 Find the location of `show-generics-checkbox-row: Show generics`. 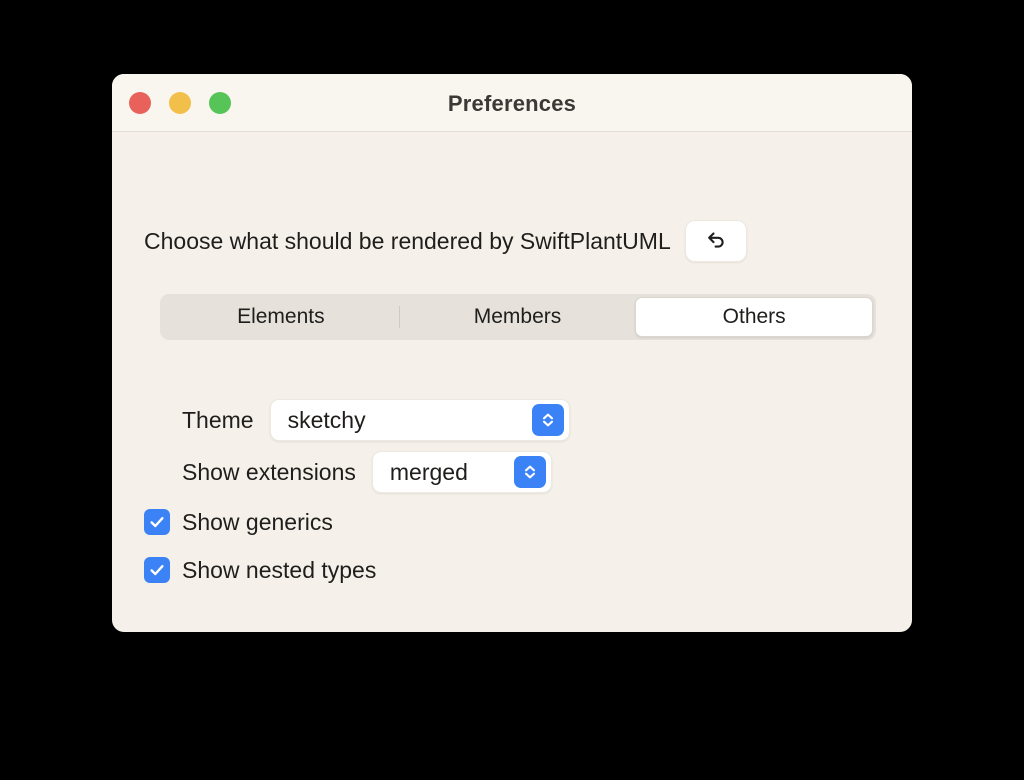

show-generics-checkbox-row: Show generics is located at coordinates (512, 522).